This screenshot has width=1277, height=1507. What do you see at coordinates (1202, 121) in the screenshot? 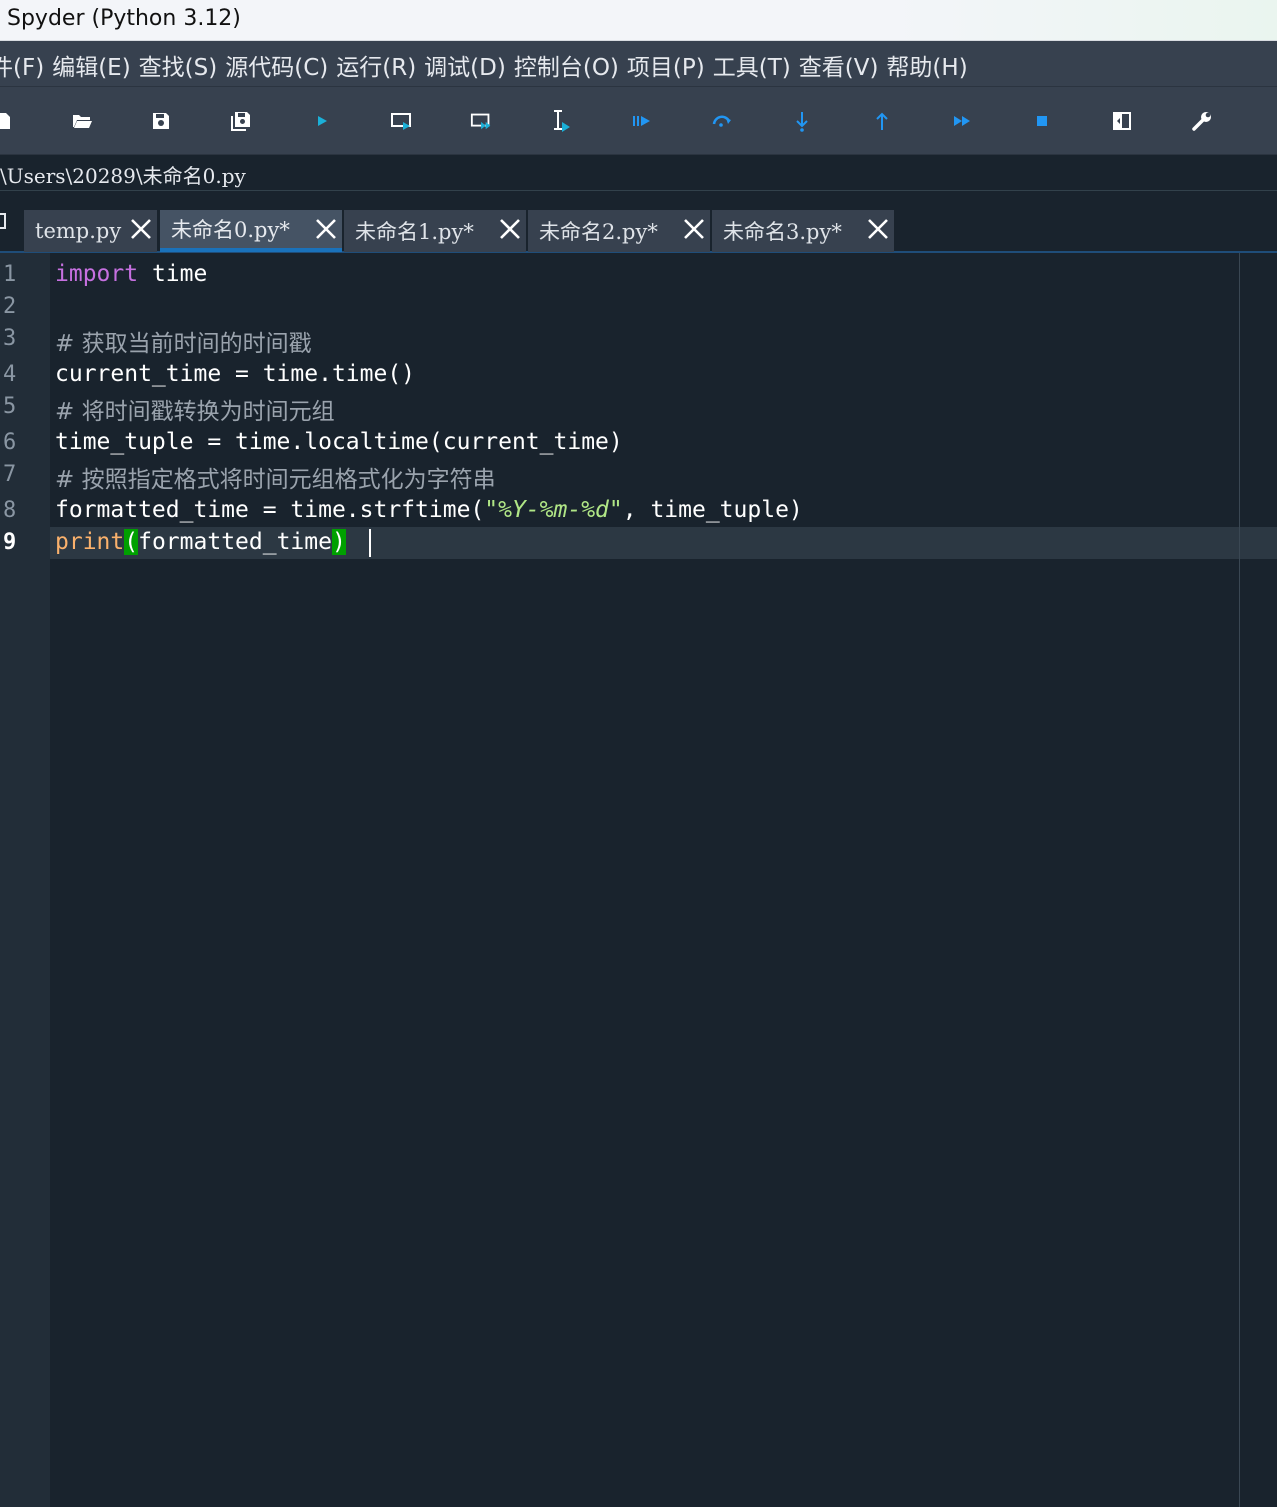
I see `preferences-icon` at bounding box center [1202, 121].